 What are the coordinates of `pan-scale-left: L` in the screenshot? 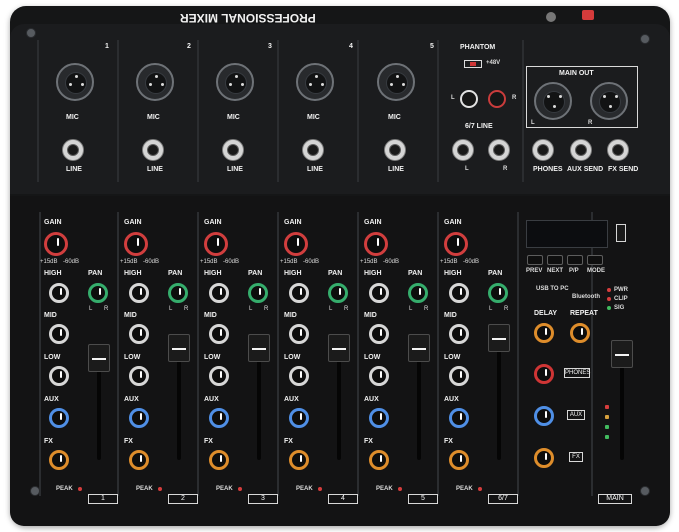 It's located at (91, 309).